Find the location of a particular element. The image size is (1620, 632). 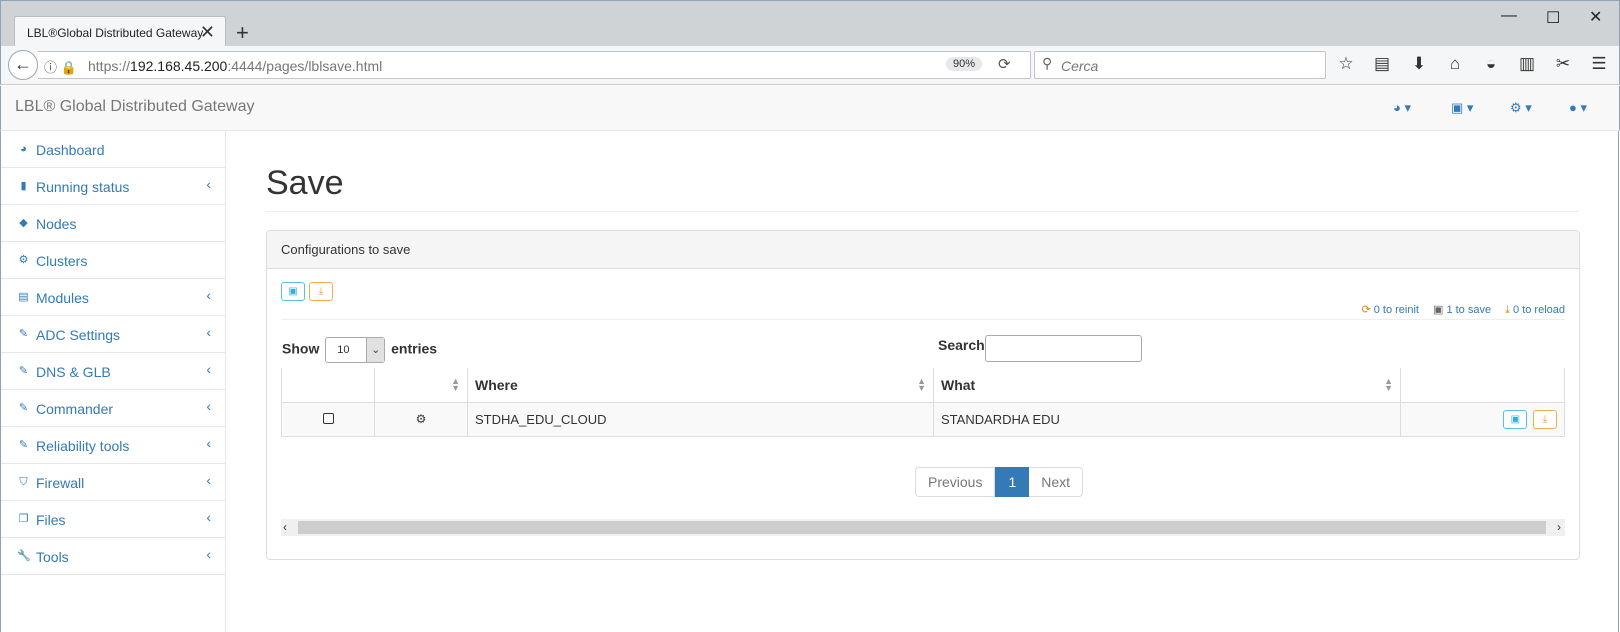

minimize-icon: — is located at coordinates (1509, 16).